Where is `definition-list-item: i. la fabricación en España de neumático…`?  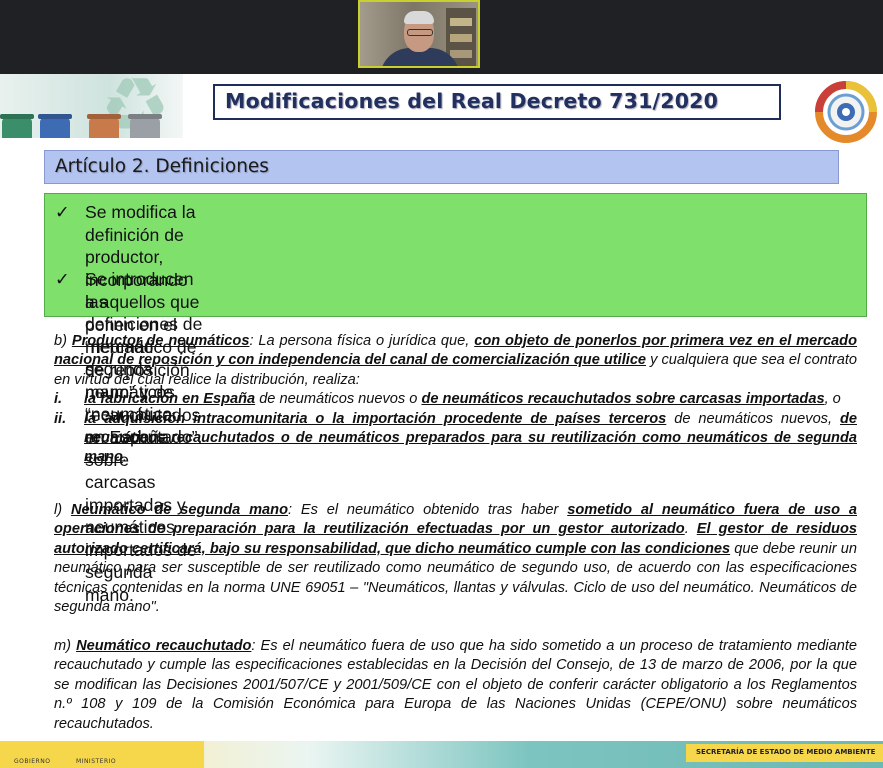 definition-list-item: i. la fabricación en España de neumático… is located at coordinates (455, 399).